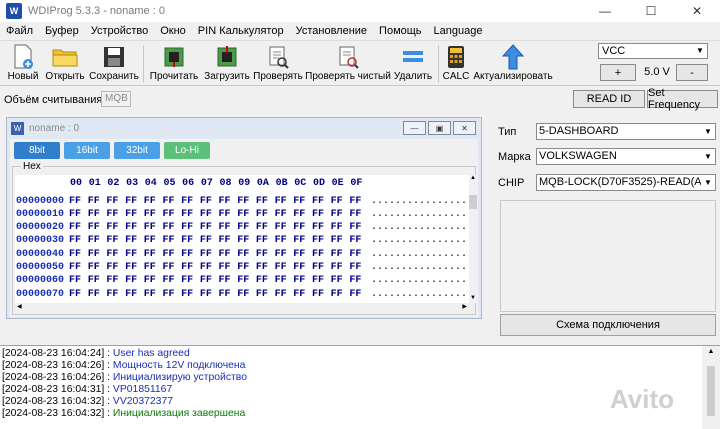 This screenshot has height=429, width=720. Describe the element at coordinates (458, 31) in the screenshot. I see `menu-language: Language` at that location.